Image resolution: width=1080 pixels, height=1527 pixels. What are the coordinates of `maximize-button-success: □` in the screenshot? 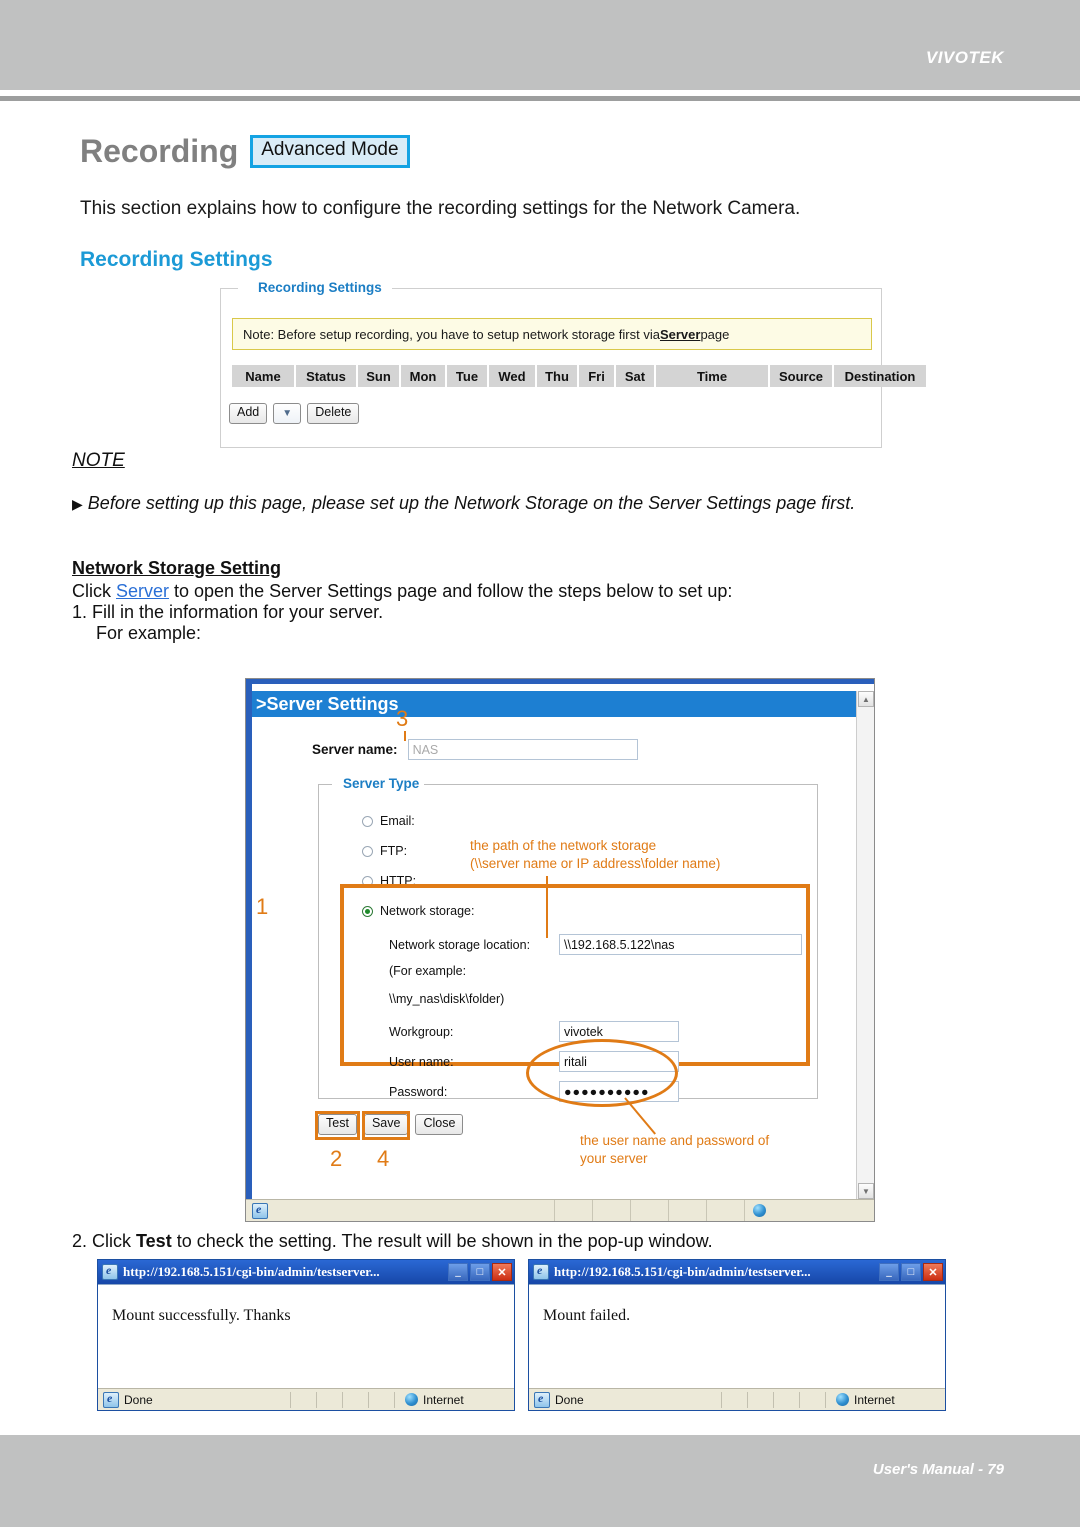 It's located at (480, 1272).